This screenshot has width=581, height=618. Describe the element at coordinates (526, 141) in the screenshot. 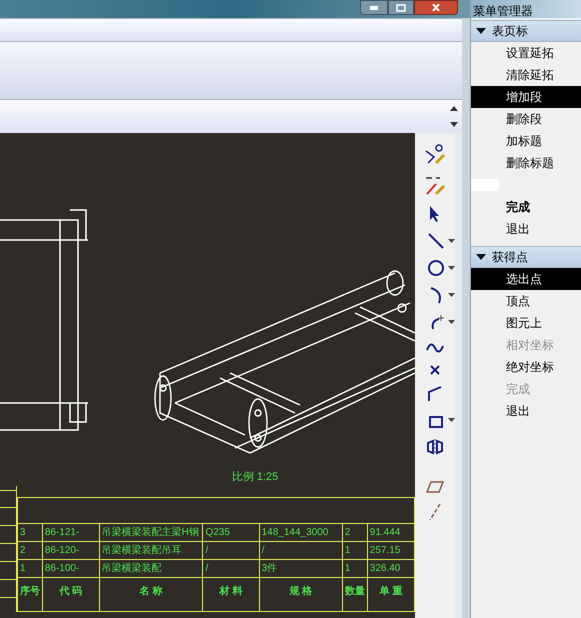

I see `menu-item: 加标题` at that location.